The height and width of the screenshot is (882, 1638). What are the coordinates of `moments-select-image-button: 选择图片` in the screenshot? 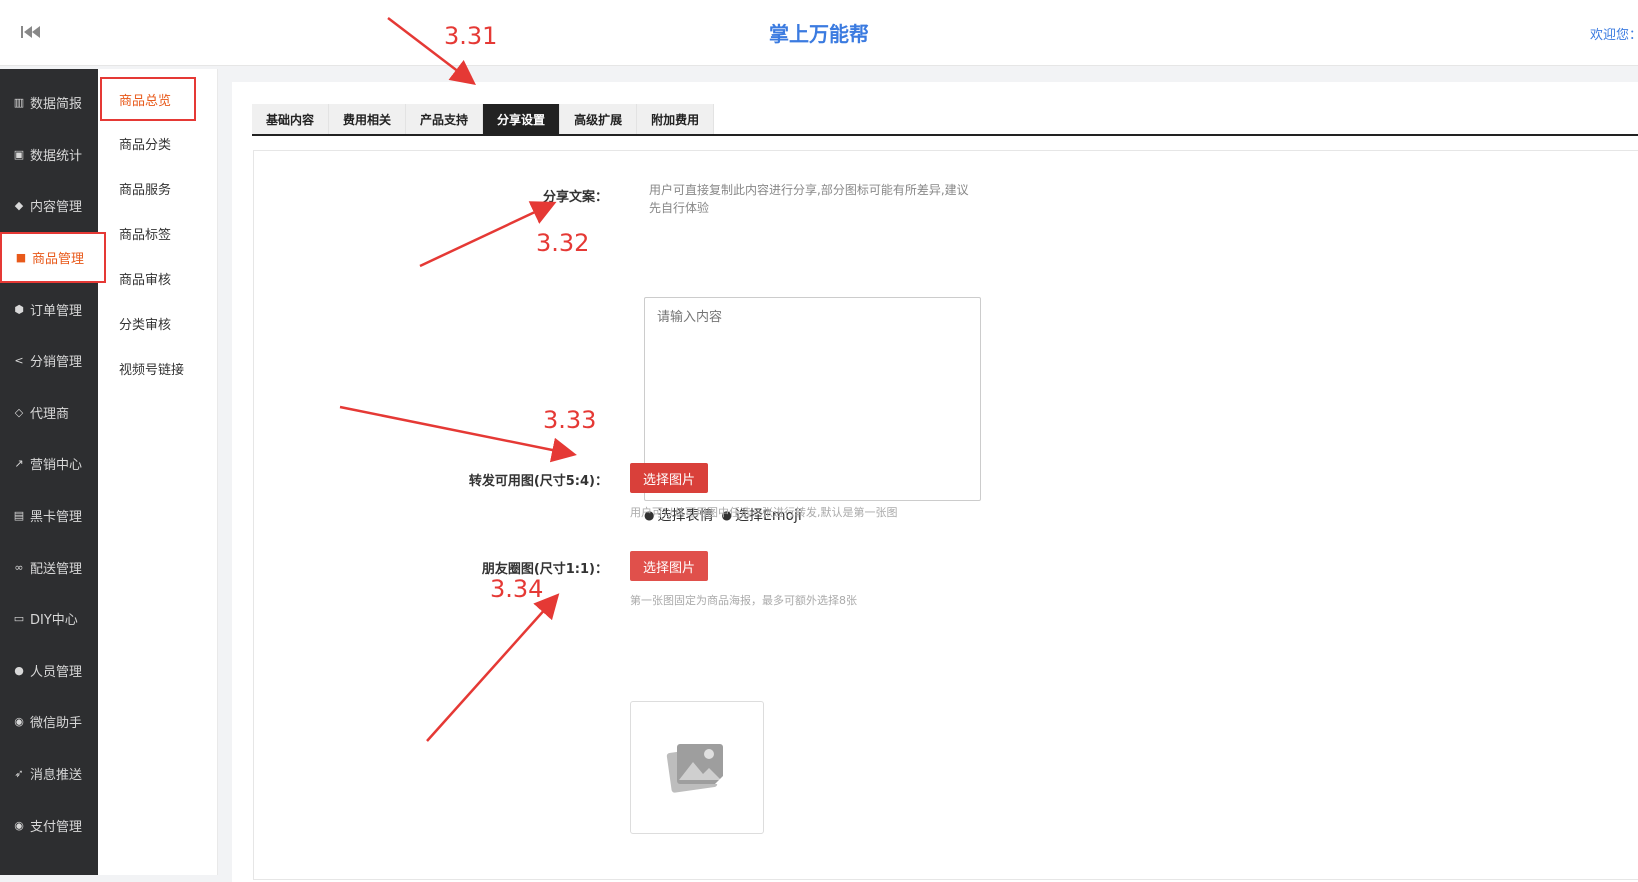 It's located at (669, 566).